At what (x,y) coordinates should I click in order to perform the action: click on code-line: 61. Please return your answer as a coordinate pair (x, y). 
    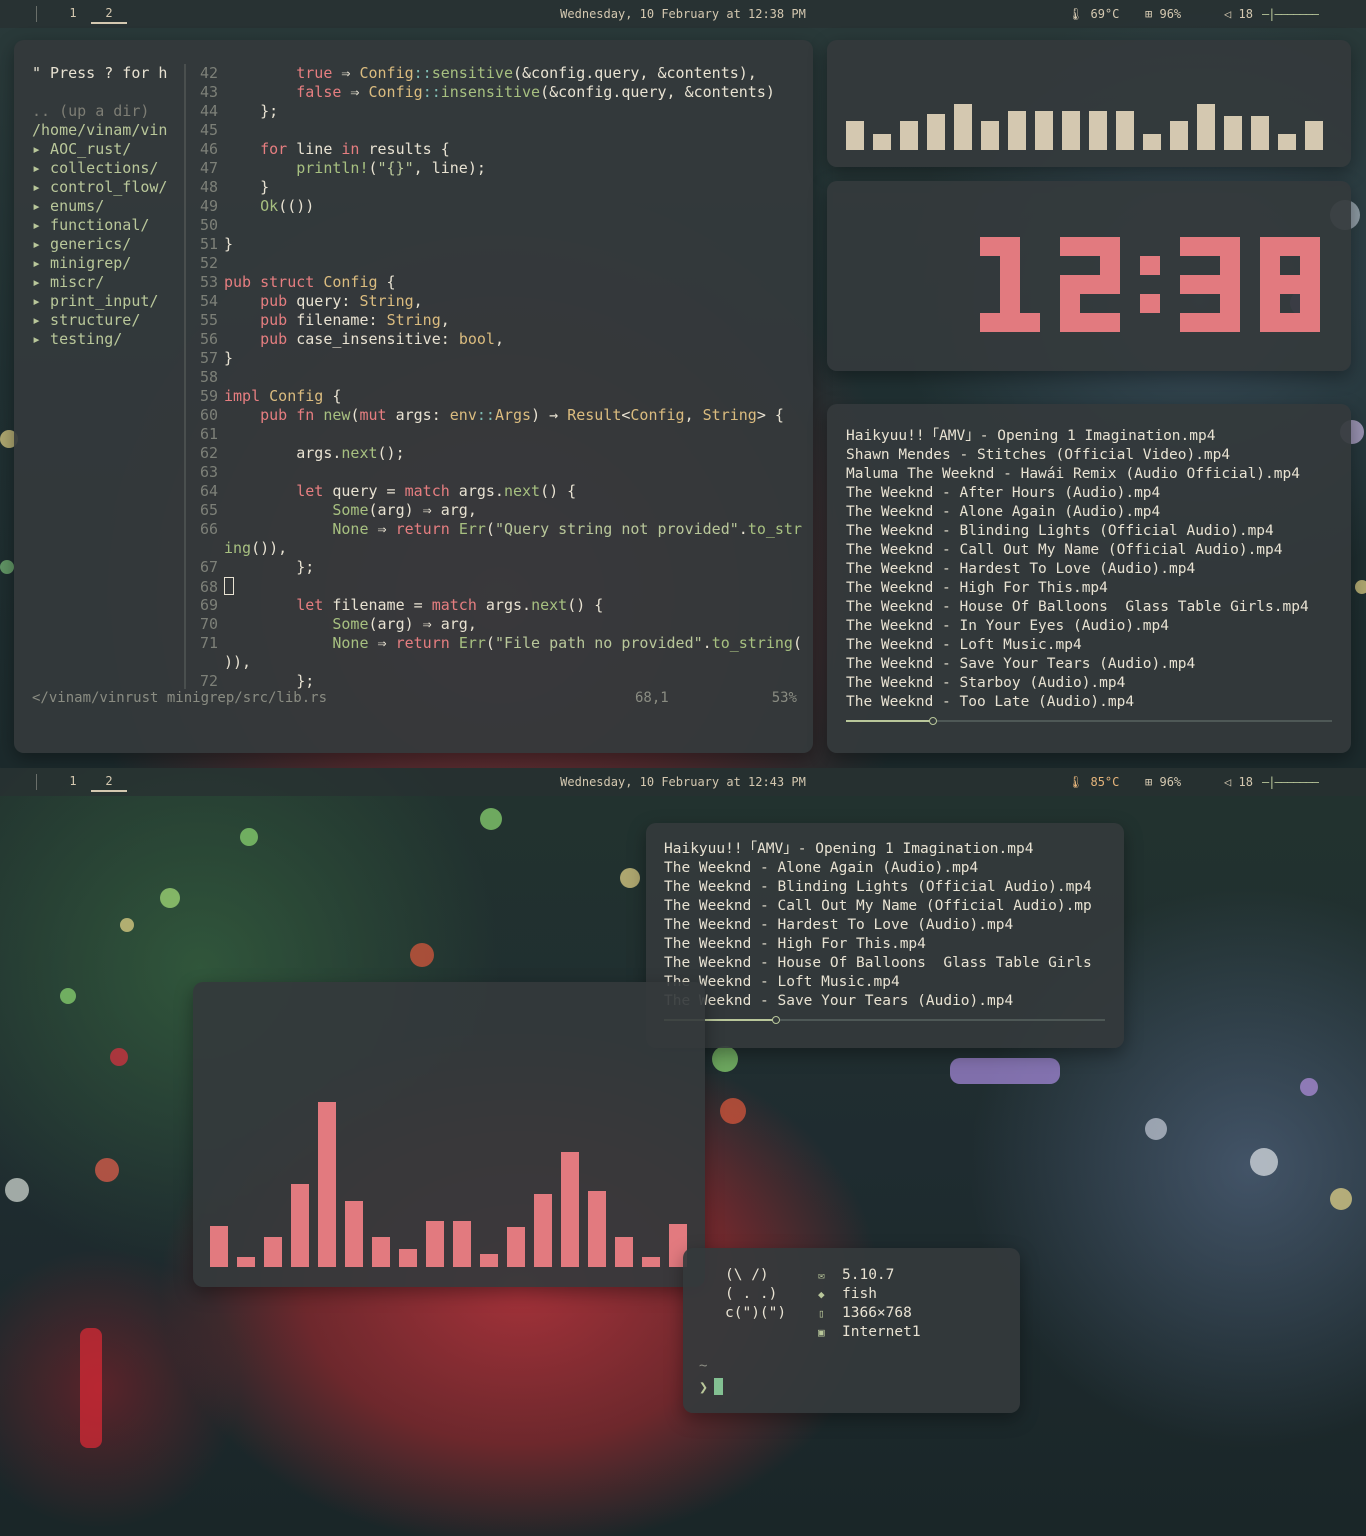
    Looking at the image, I should click on (493, 434).